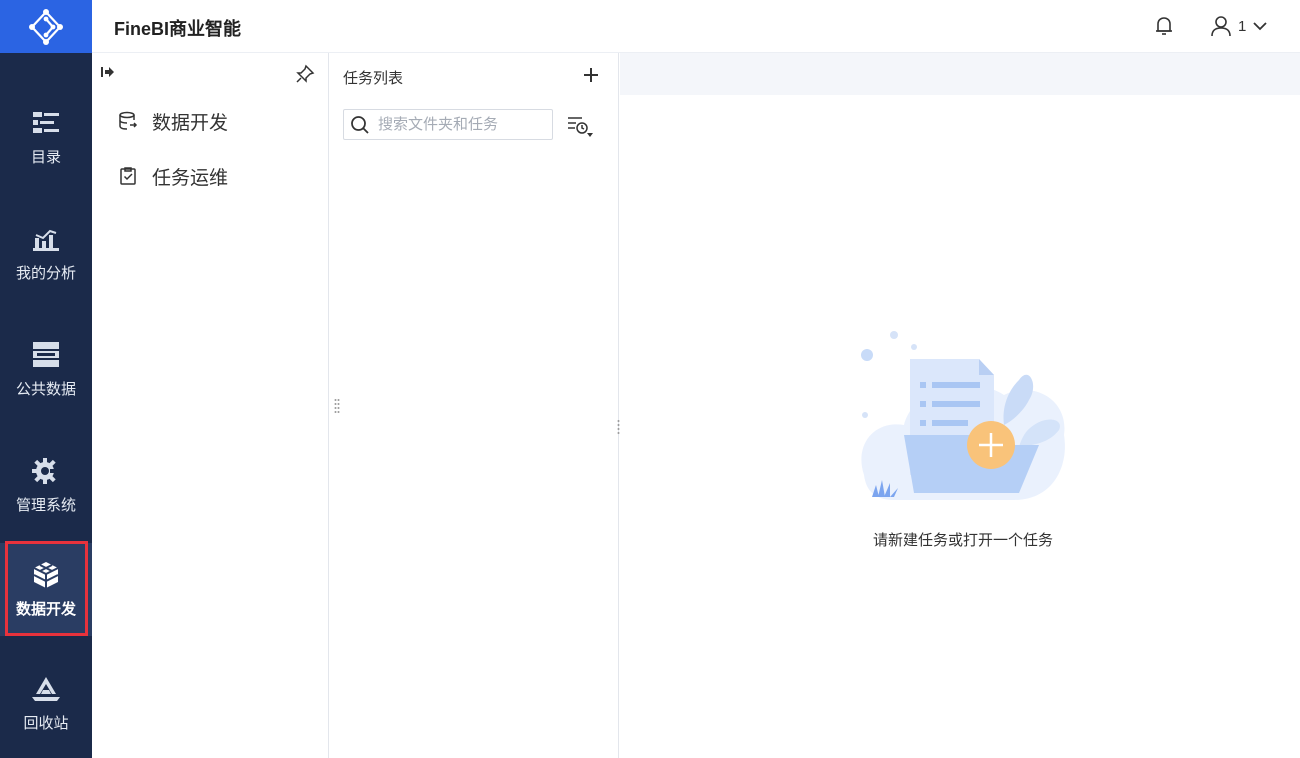 The width and height of the screenshot is (1300, 758). What do you see at coordinates (190, 123) in the screenshot?
I see `subnav-item-label: 数据开发` at bounding box center [190, 123].